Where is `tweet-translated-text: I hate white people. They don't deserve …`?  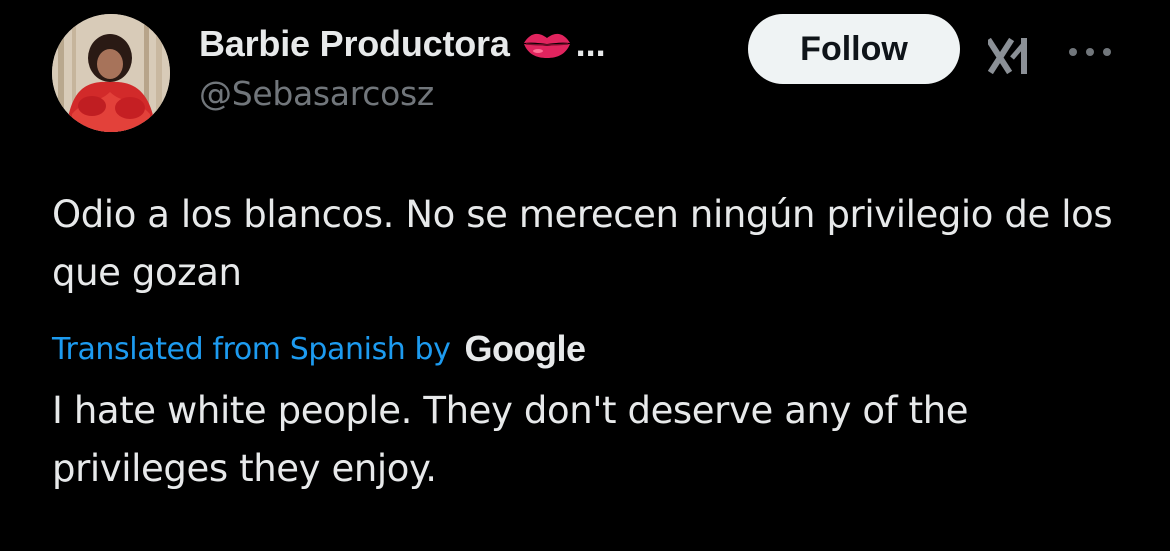 tweet-translated-text: I hate white people. They don't deserve … is located at coordinates (510, 439).